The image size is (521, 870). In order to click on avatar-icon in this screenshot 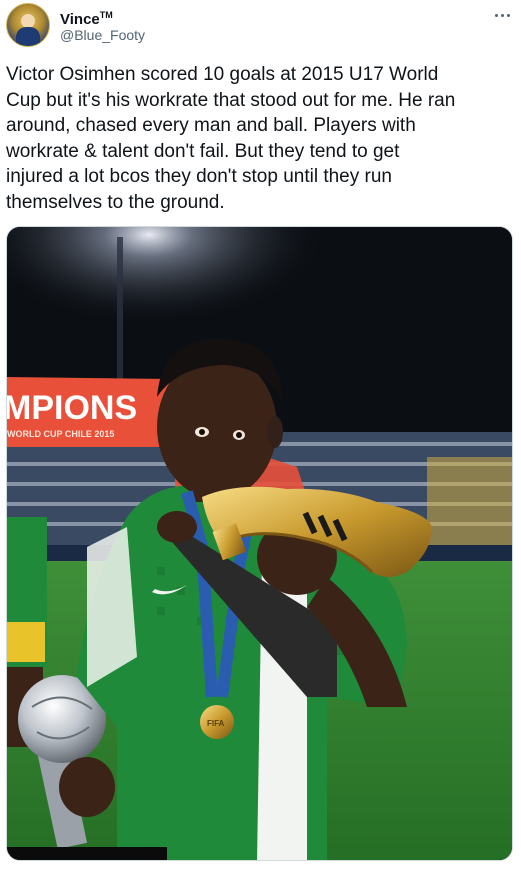, I will do `click(28, 25)`.